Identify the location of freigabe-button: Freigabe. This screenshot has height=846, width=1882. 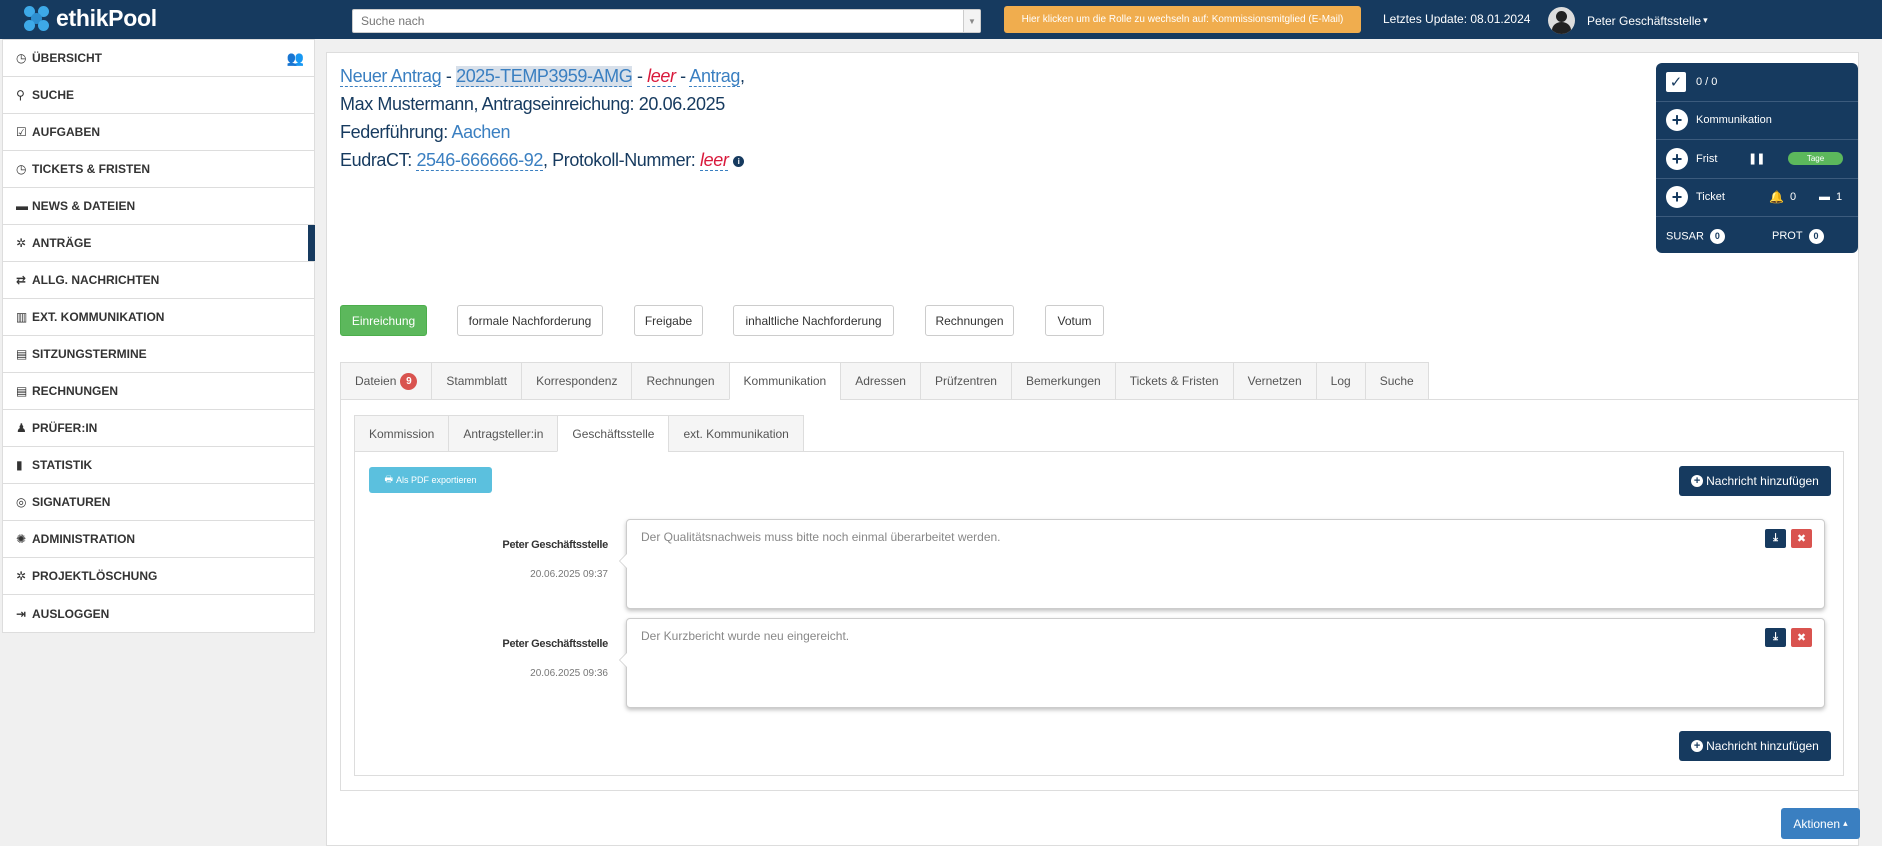
(668, 320).